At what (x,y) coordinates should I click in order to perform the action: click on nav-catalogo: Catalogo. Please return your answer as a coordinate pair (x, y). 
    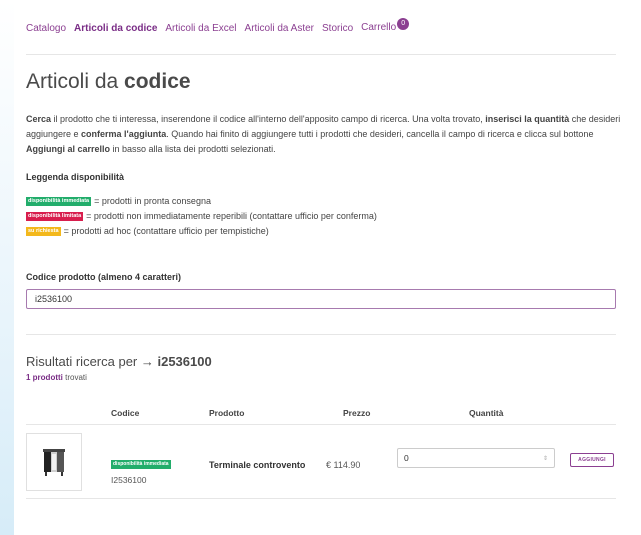
    Looking at the image, I should click on (46, 28).